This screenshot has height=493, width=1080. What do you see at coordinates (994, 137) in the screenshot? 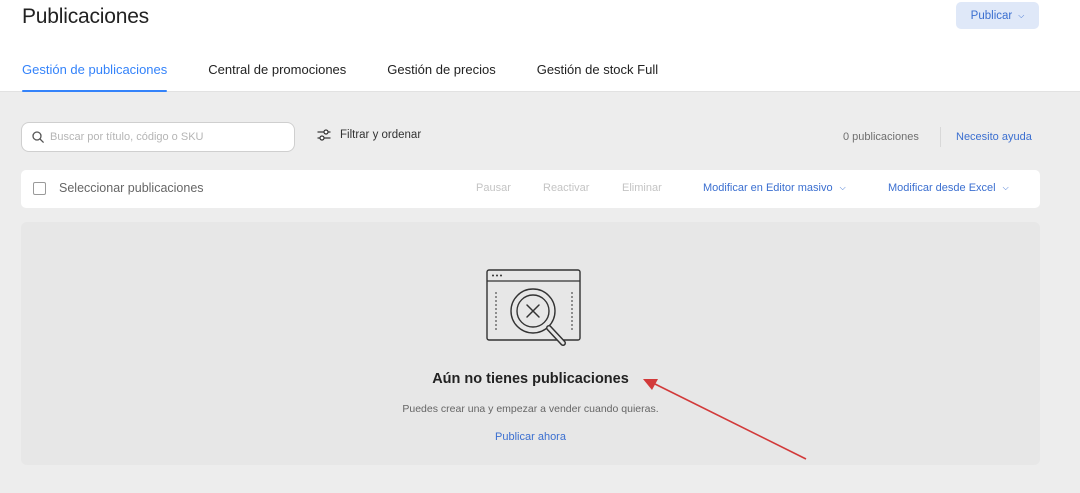
I see `help-link: Necesito ayuda` at bounding box center [994, 137].